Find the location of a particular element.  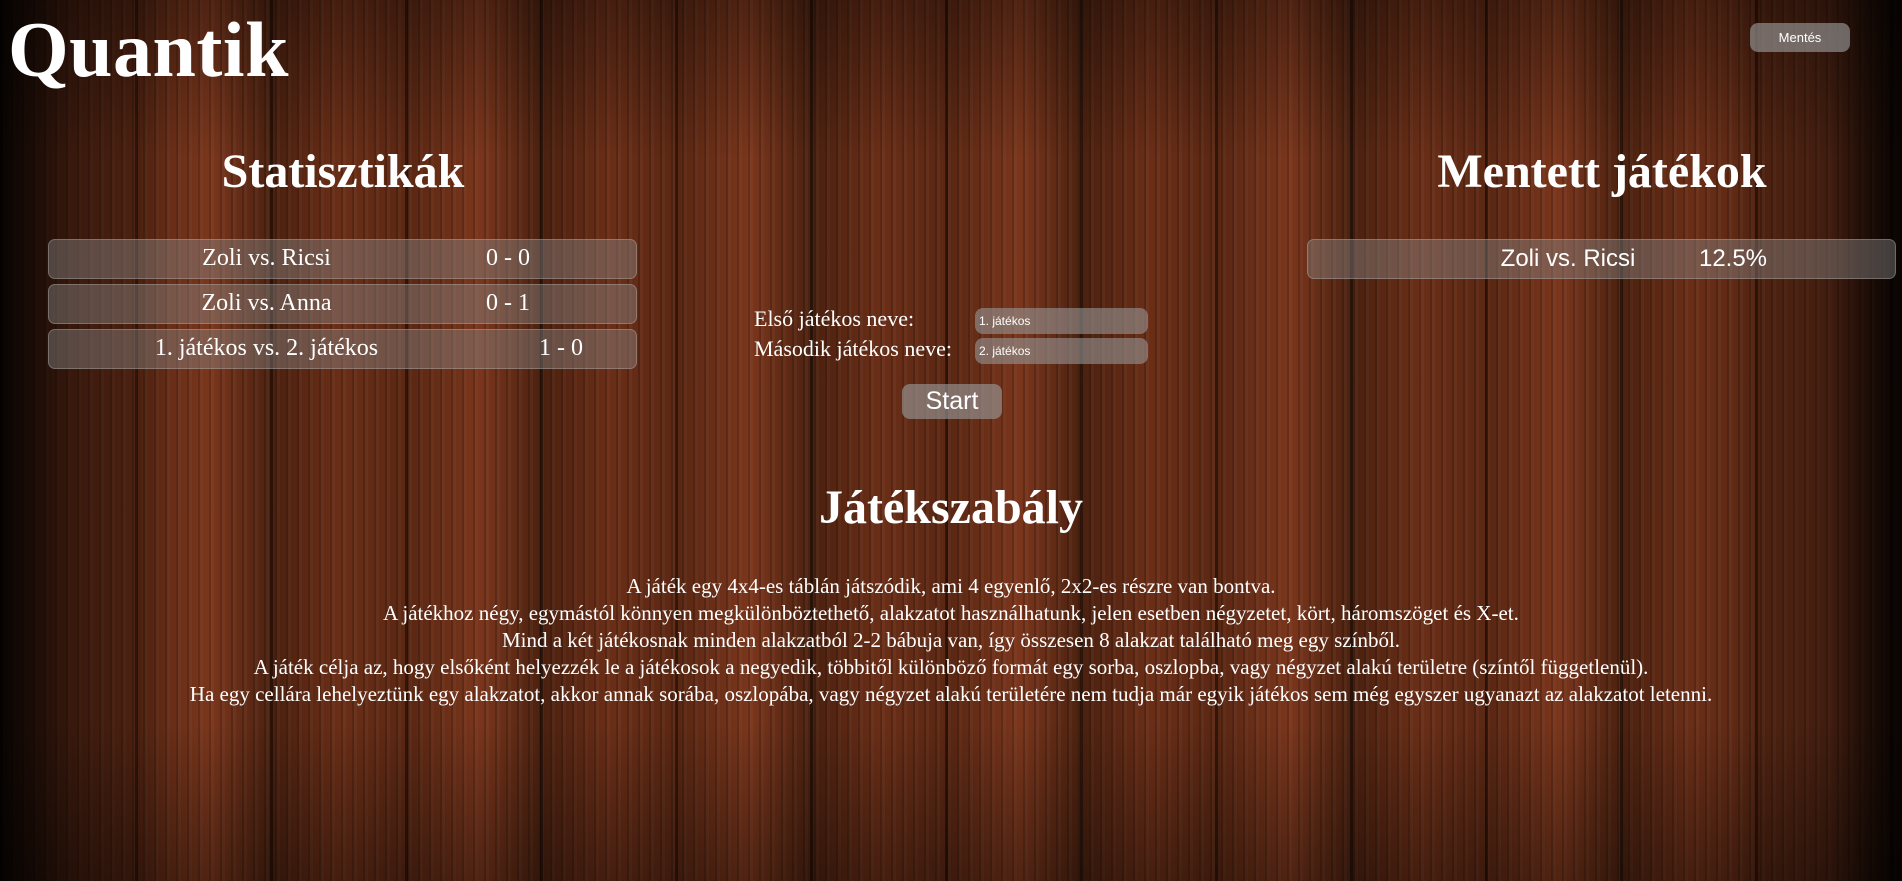

saved-games-list: Zoli vs. Ricsi 12.5% is located at coordinates (1601, 259).